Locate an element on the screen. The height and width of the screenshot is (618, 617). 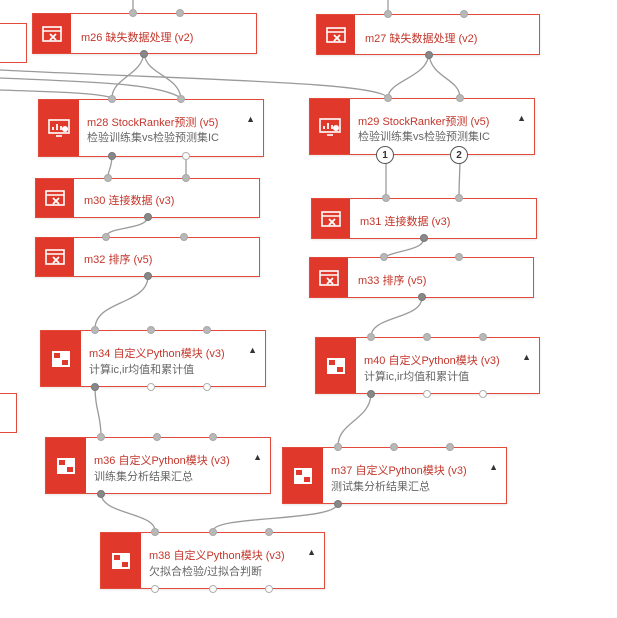
node-m34: m34 自定义Python模块 (v3) 计算ic,ir均值和累计值 ▲ is located at coordinates (153, 358).